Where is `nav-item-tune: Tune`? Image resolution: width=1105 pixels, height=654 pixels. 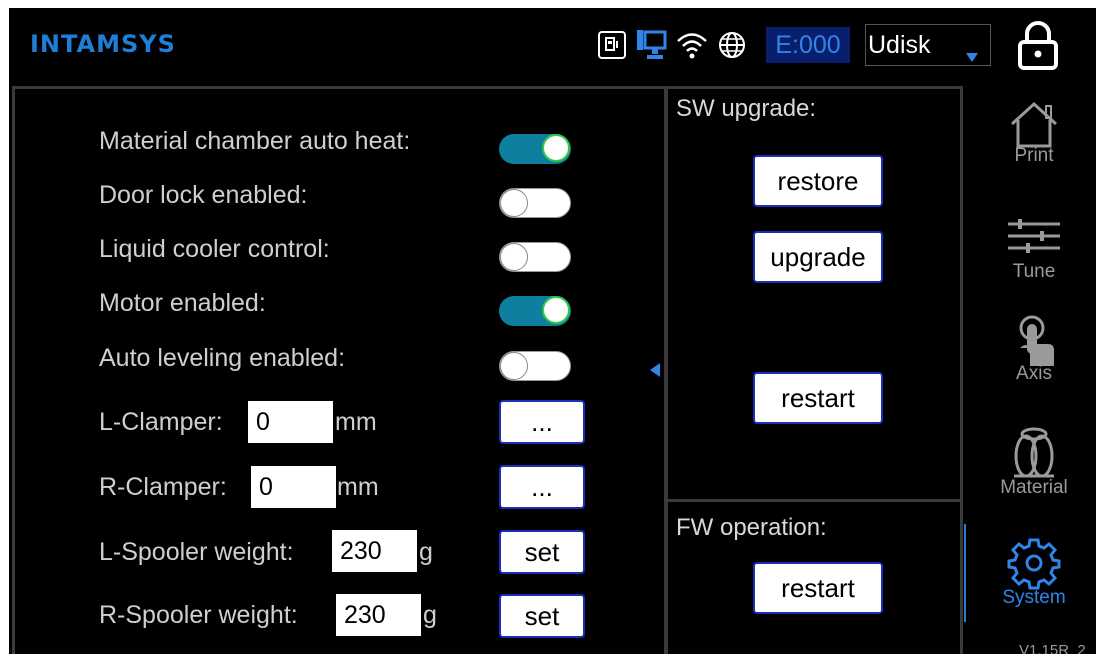 nav-item-tune: Tune is located at coordinates (1034, 249).